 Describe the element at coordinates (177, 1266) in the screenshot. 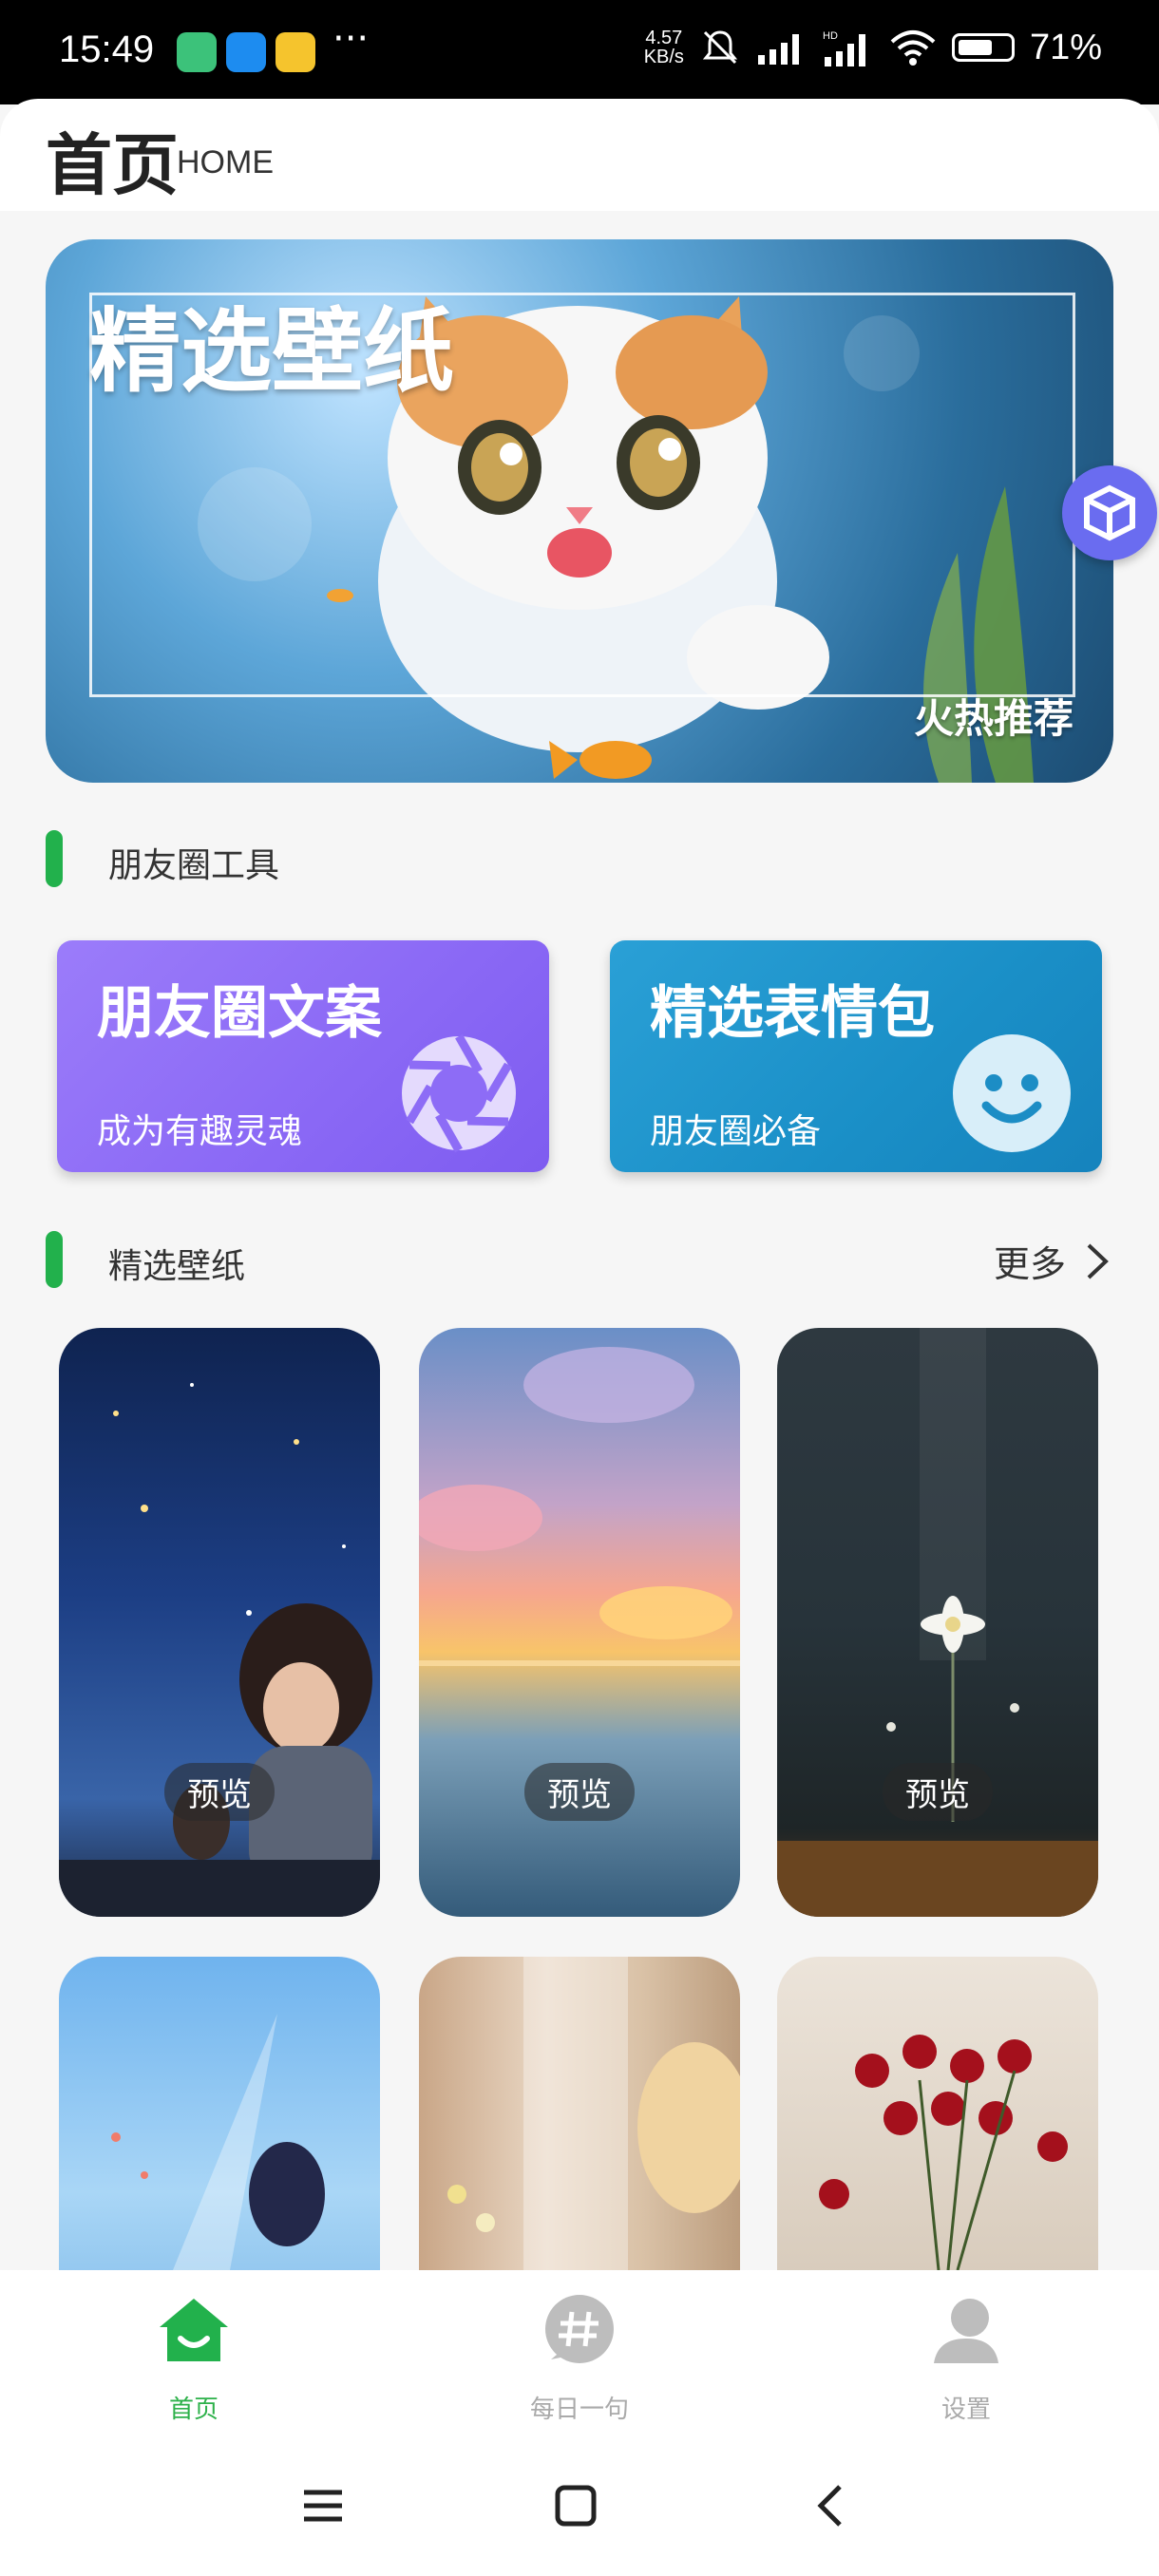

I see `section-title-wallpapers: 精选壁纸` at that location.